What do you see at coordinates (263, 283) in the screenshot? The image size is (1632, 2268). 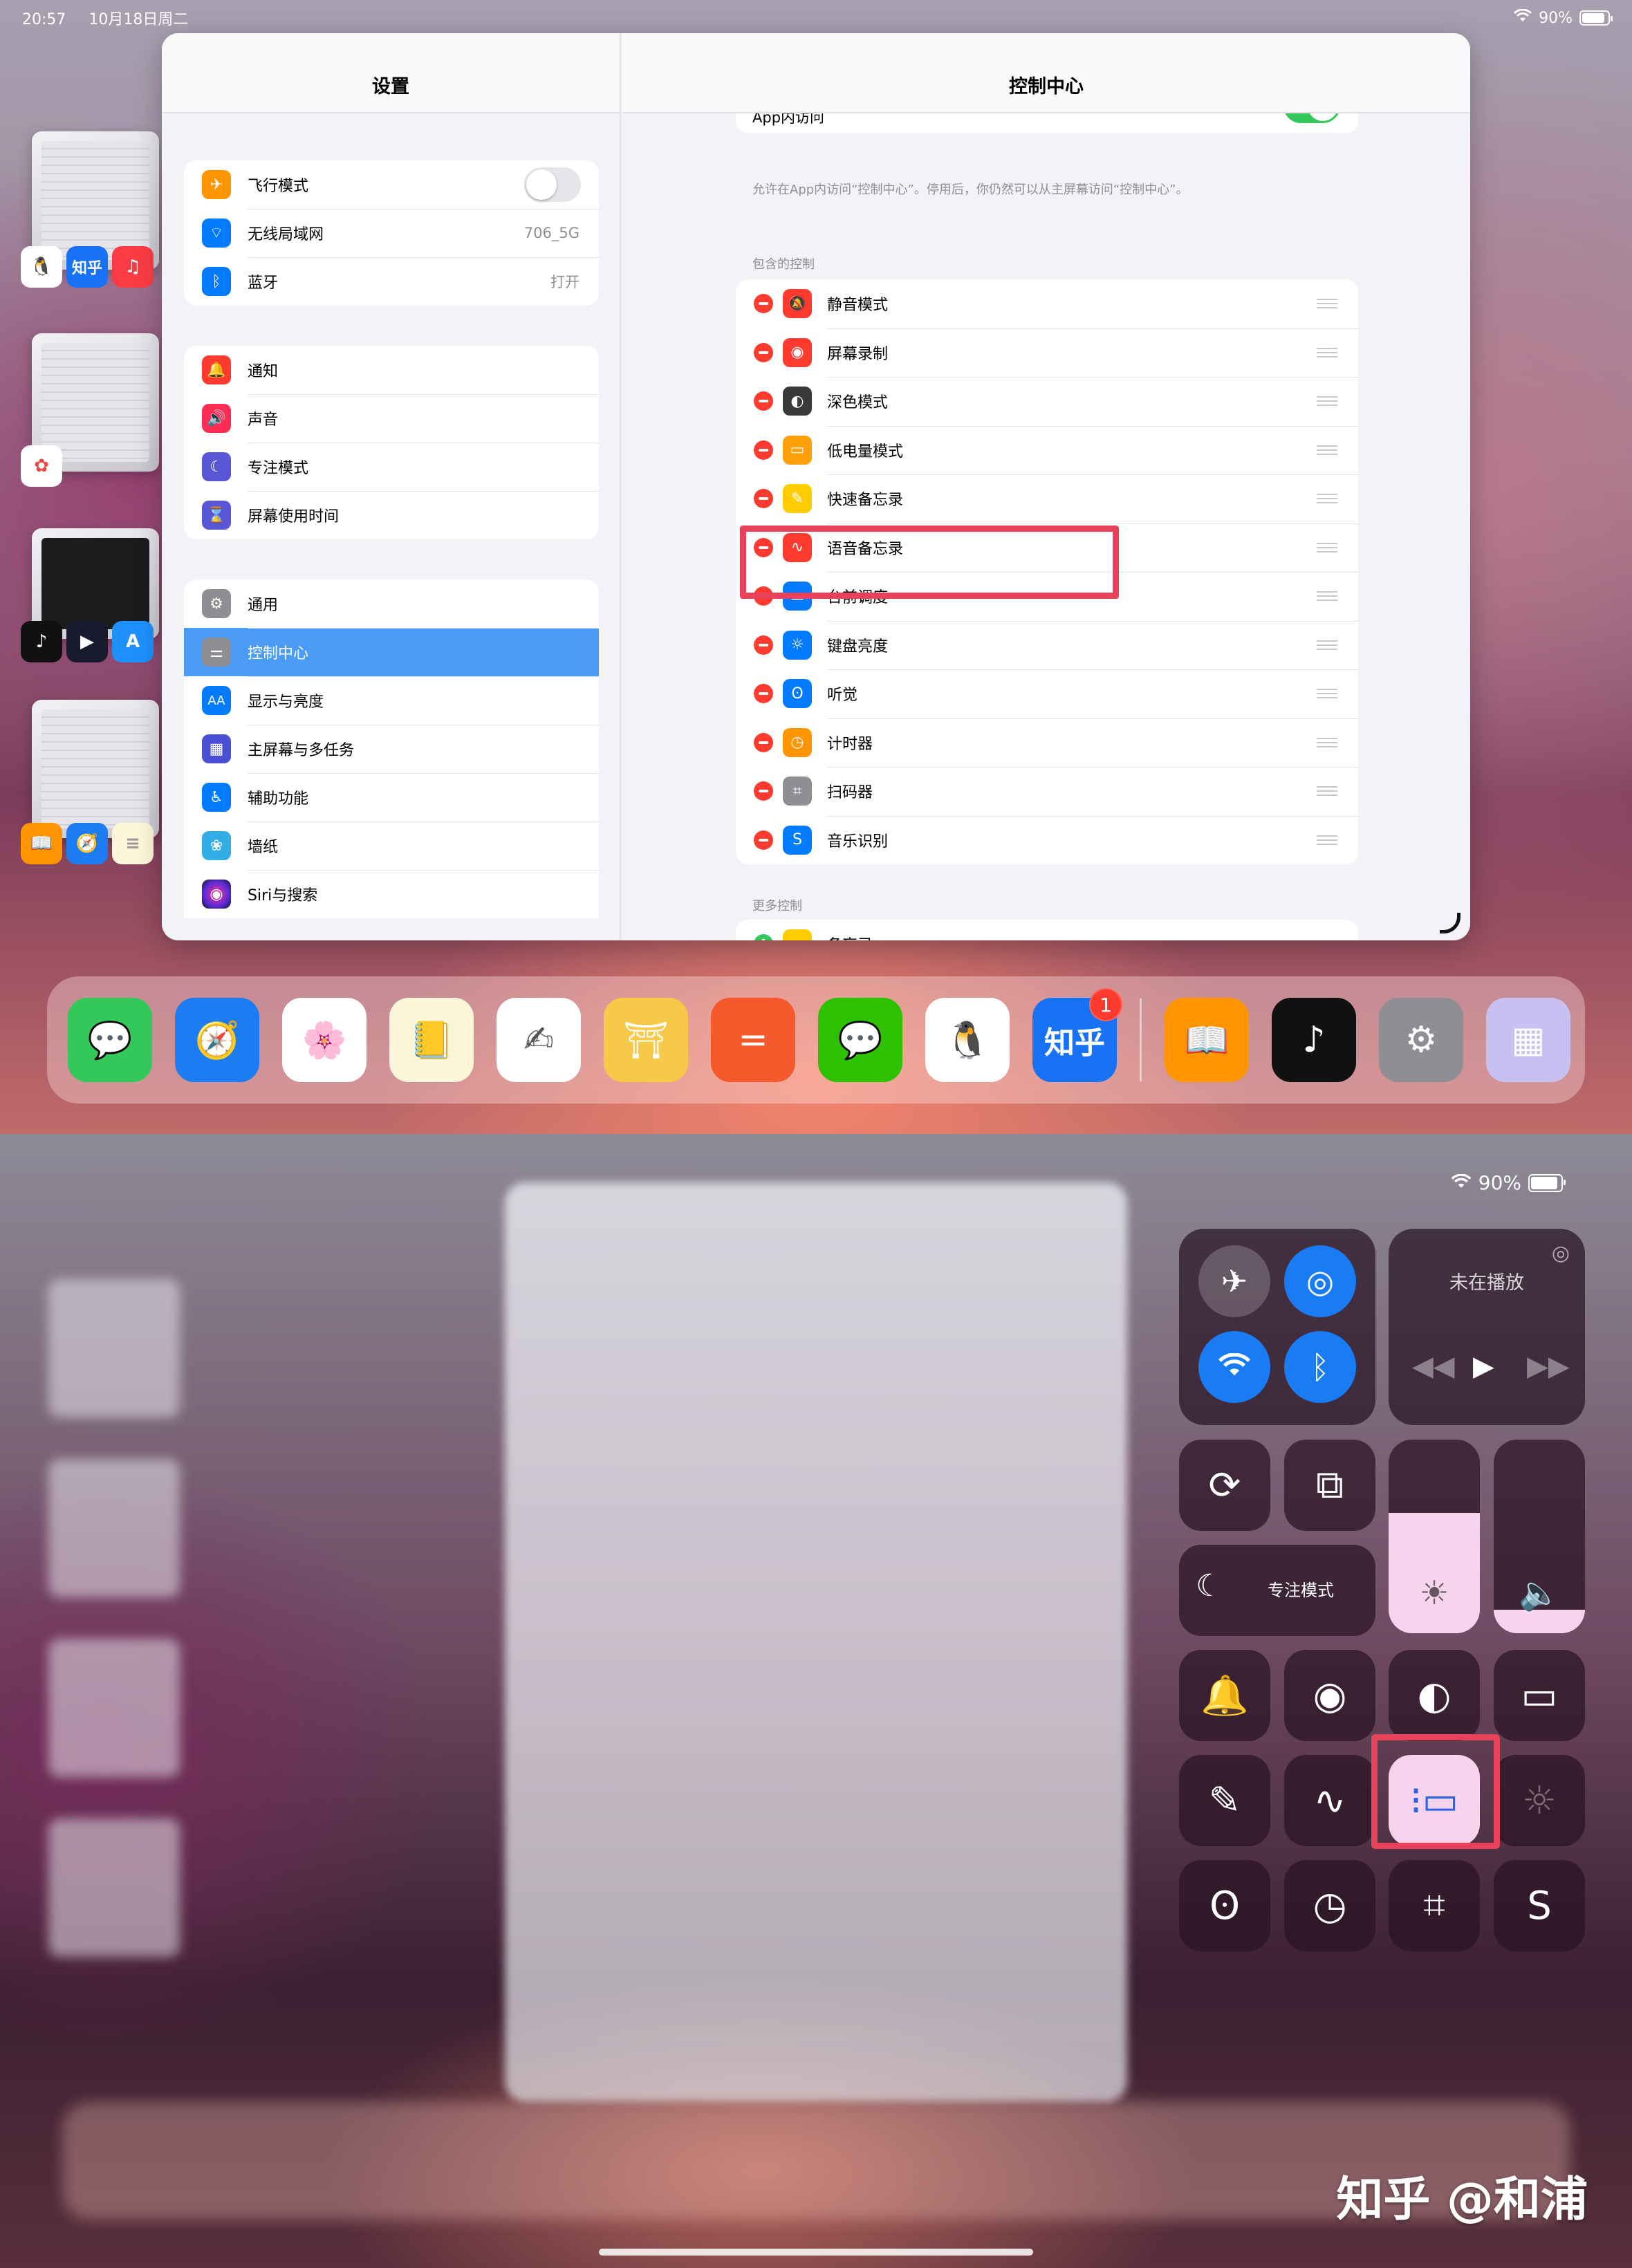 I see `sidebar-item-label: 蓝牙` at bounding box center [263, 283].